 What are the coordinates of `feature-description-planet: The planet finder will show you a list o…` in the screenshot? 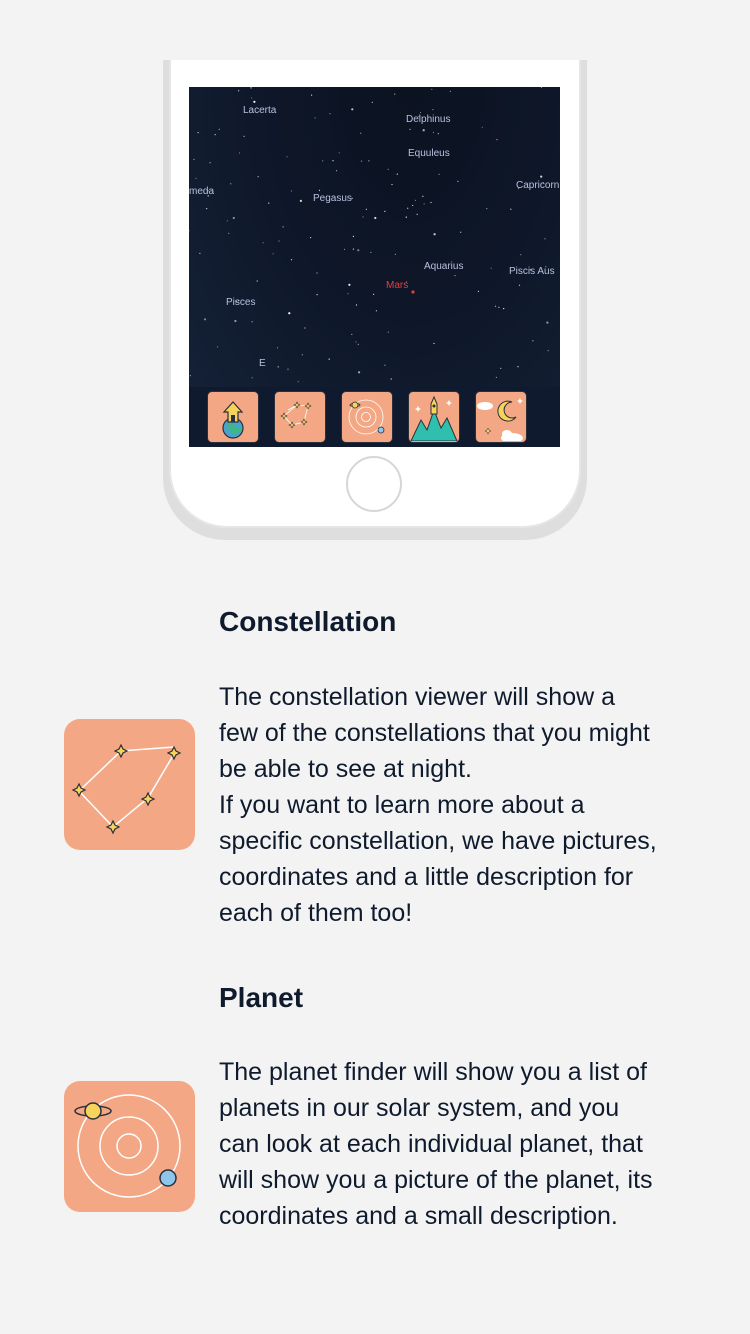 It's located at (469, 1144).